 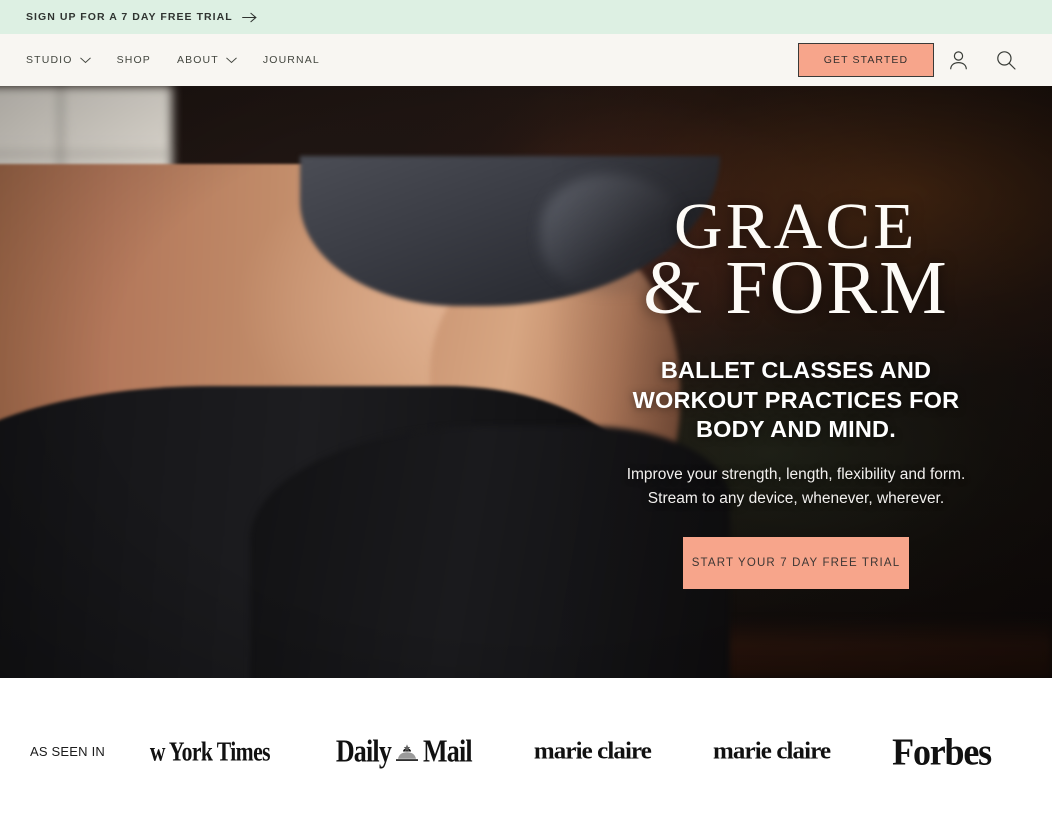 I want to click on arrow-right-icon, so click(x=249, y=17).